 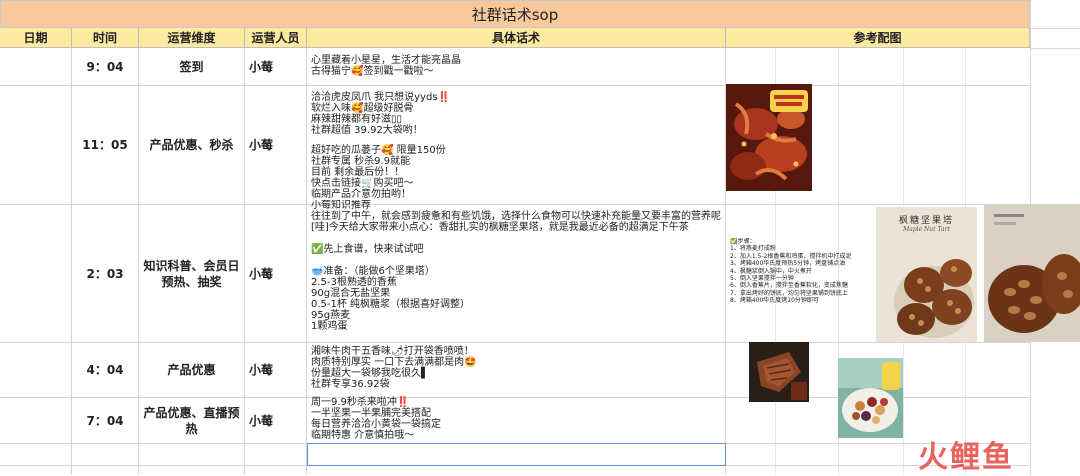 What do you see at coordinates (275, 145) in the screenshot?
I see `row2-operator: 小莓` at bounding box center [275, 145].